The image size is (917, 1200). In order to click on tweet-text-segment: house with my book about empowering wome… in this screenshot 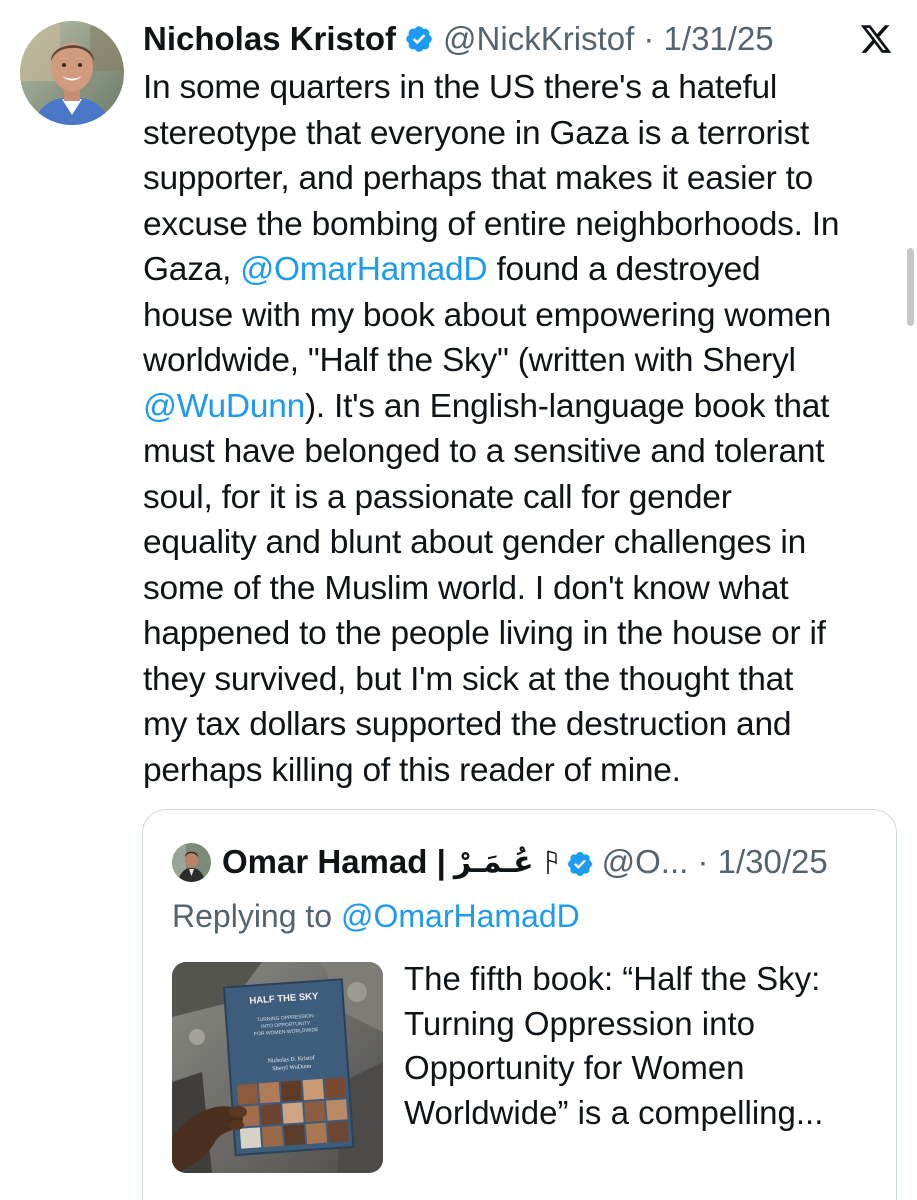, I will do `click(487, 315)`.